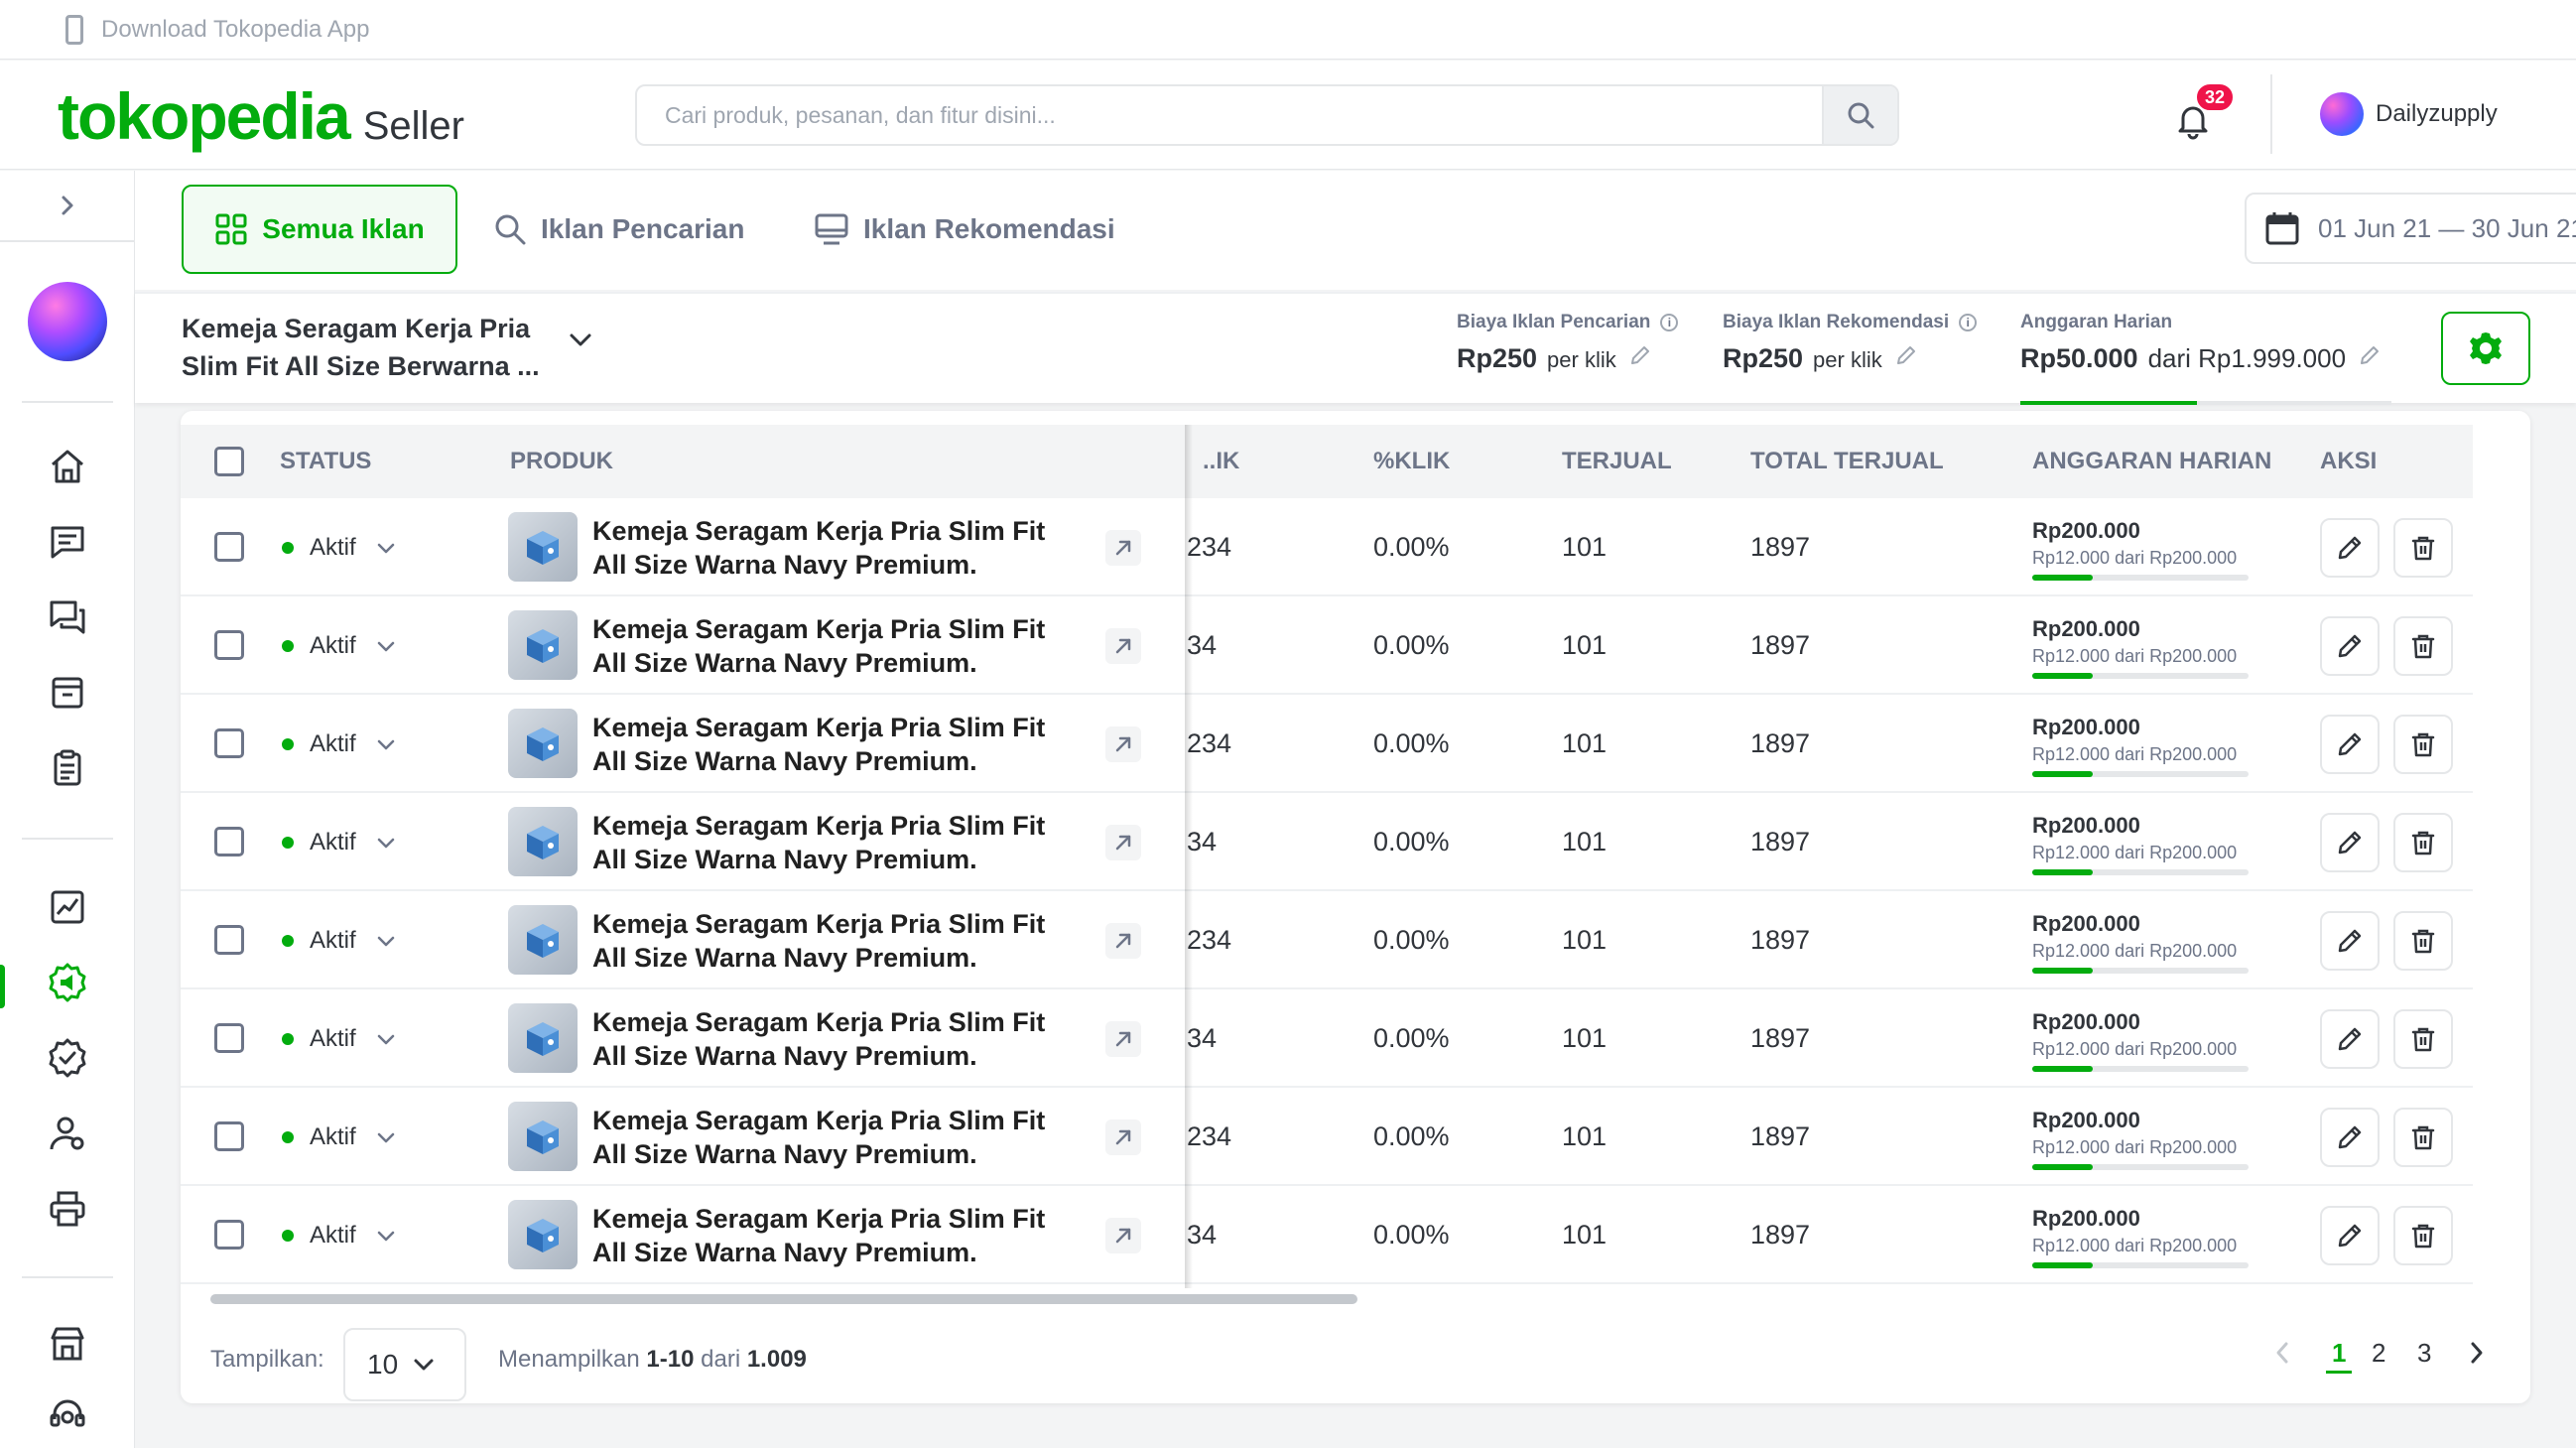 The image size is (2576, 1448). What do you see at coordinates (68, 982) in the screenshot?
I see `sidebar-item-ads` at bounding box center [68, 982].